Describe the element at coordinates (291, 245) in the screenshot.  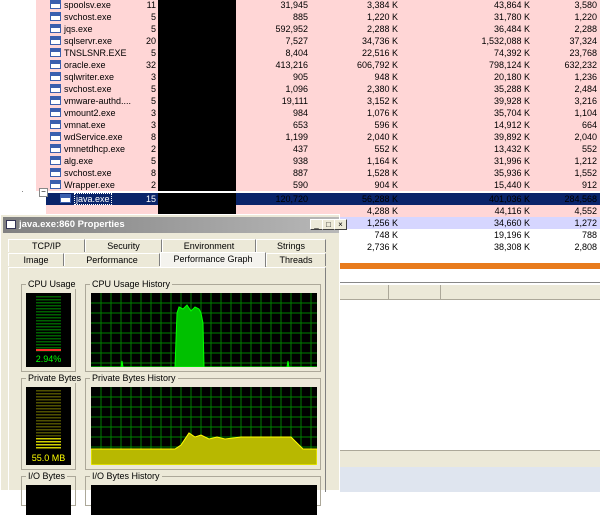
I see `tab-strings: Strings` at that location.